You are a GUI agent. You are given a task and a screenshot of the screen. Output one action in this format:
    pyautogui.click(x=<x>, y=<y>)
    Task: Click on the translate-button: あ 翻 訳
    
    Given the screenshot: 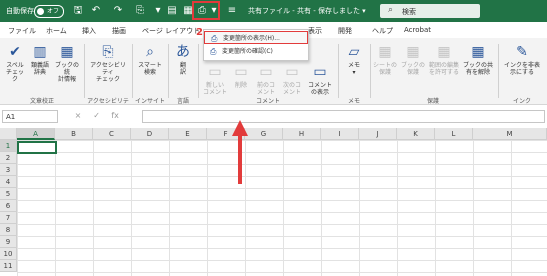 What is the action you would take?
    pyautogui.click(x=183, y=60)
    